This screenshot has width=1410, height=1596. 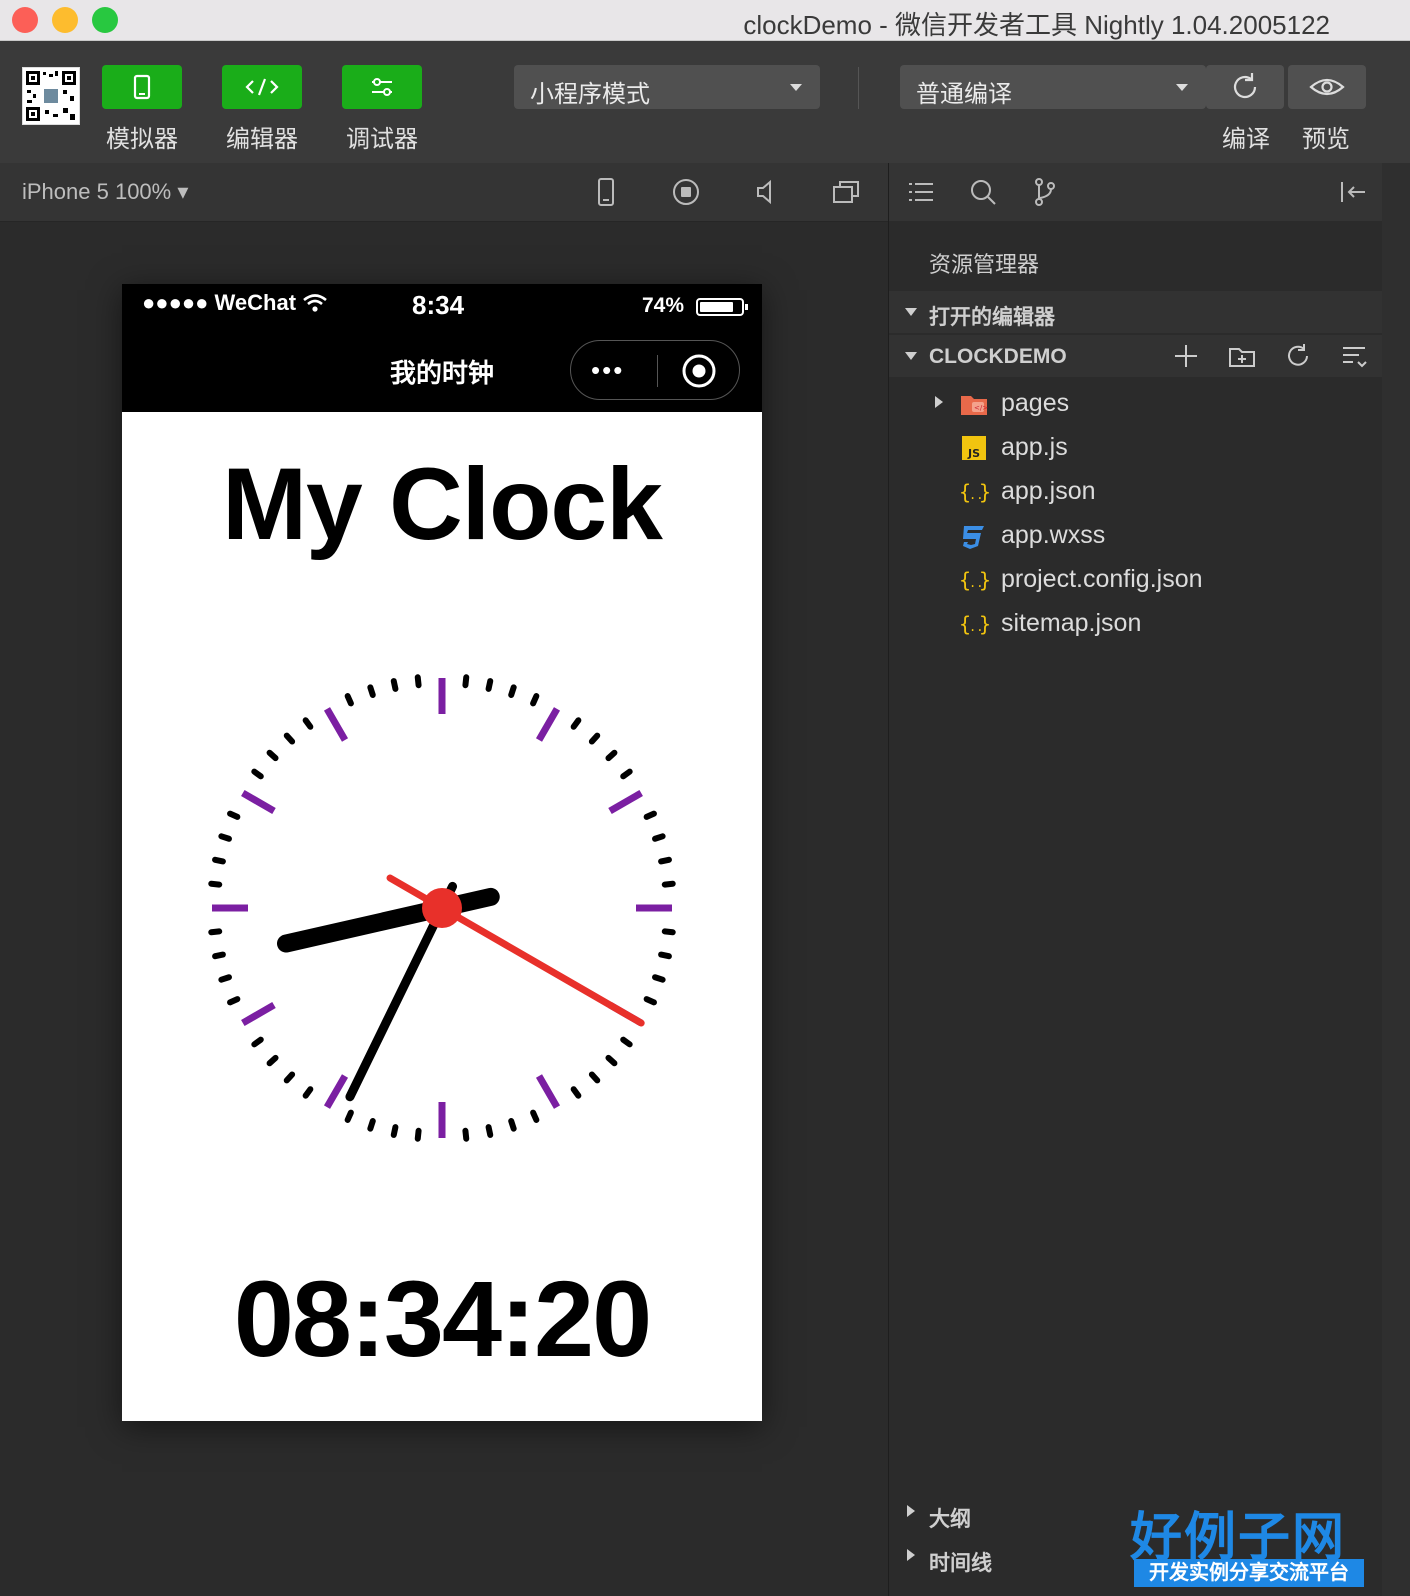 What do you see at coordinates (25, 20) in the screenshot?
I see `close-window-button` at bounding box center [25, 20].